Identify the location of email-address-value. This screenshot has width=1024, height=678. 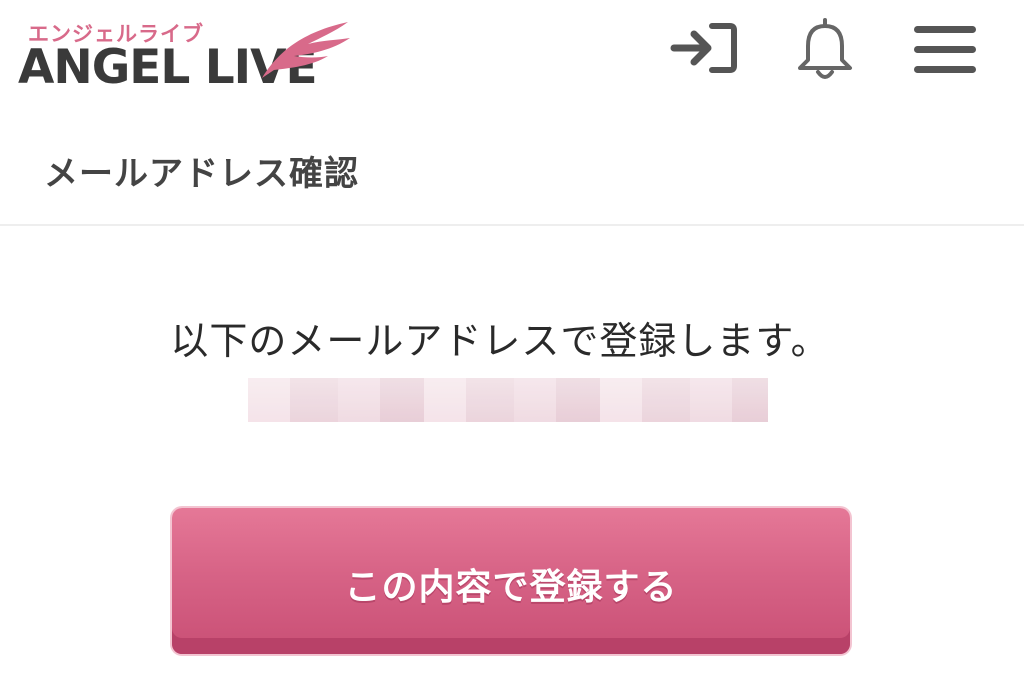
(508, 400).